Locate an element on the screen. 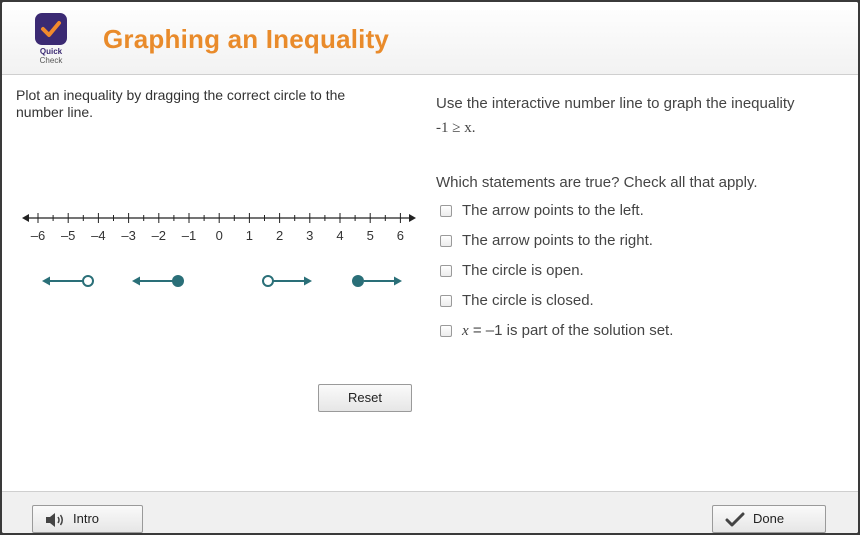 This screenshot has width=860, height=535. done-button: Done is located at coordinates (769, 519).